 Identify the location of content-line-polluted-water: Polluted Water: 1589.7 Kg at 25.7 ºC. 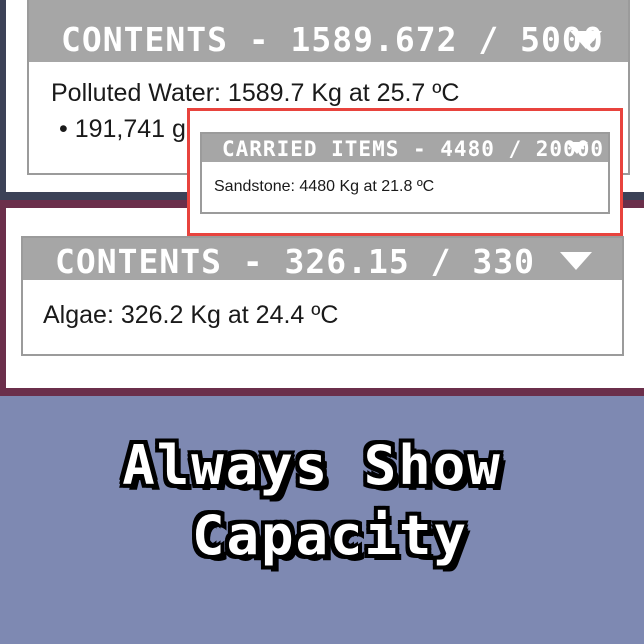
(255, 93).